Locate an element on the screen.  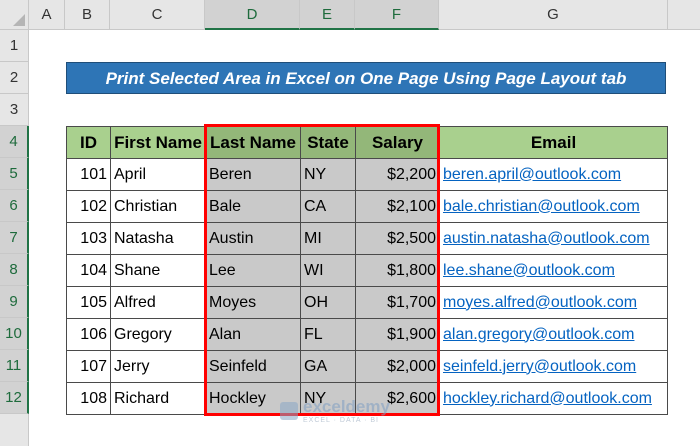
last-name-cell: Lee is located at coordinates (253, 270).